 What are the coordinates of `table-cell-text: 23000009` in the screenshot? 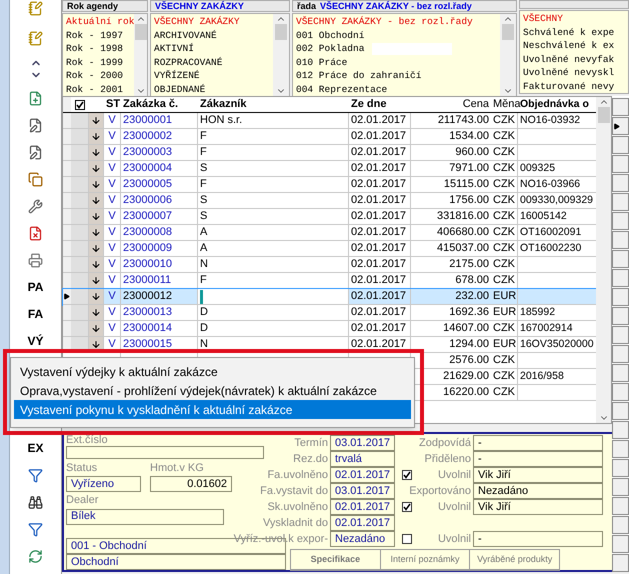 It's located at (147, 248).